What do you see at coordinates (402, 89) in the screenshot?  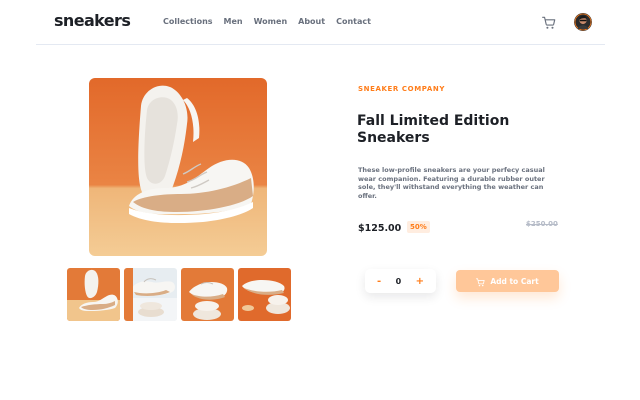 I see `company-name: SNEAKER COMPANY` at bounding box center [402, 89].